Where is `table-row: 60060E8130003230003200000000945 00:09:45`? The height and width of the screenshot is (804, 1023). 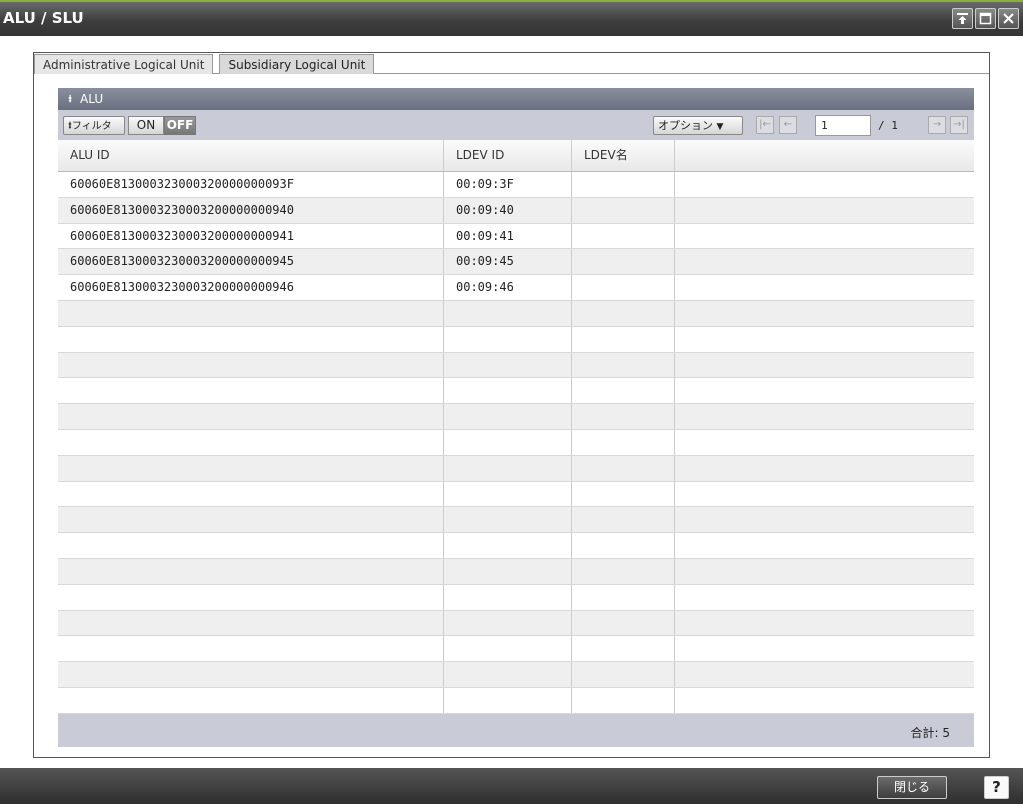
table-row: 60060E8130003230003200000000945 00:09:45 is located at coordinates (516, 262).